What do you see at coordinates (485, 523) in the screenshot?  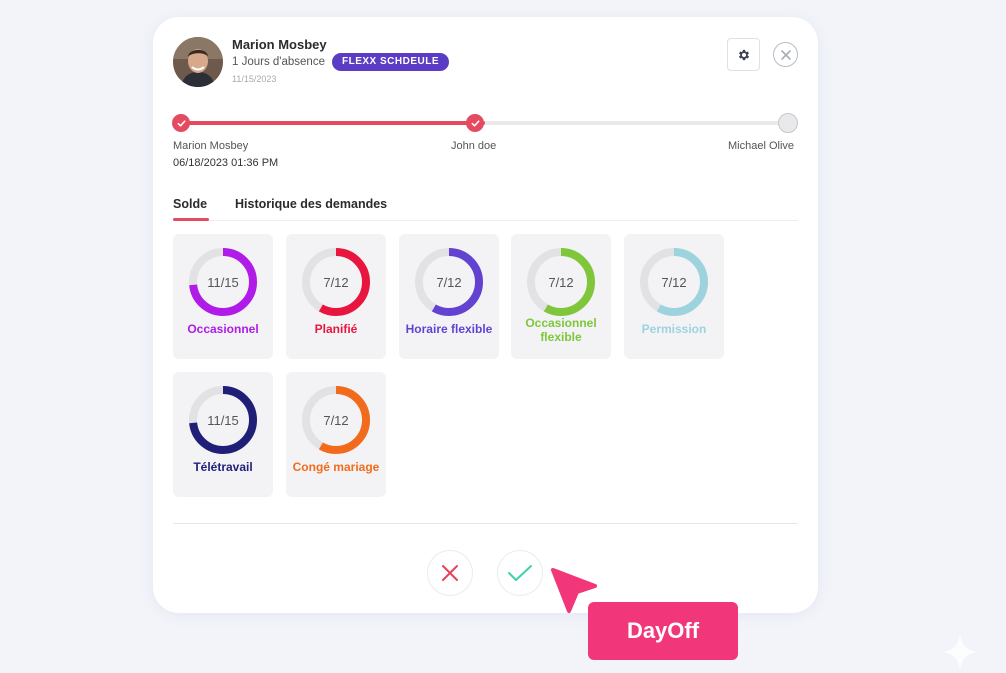 I see `footer-divider` at bounding box center [485, 523].